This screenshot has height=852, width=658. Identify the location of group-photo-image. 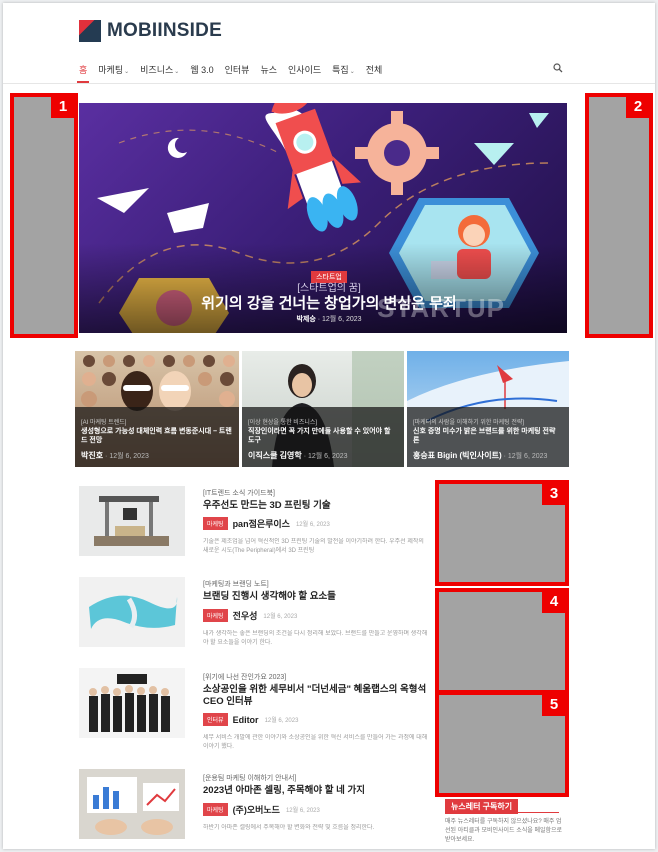
(129, 703).